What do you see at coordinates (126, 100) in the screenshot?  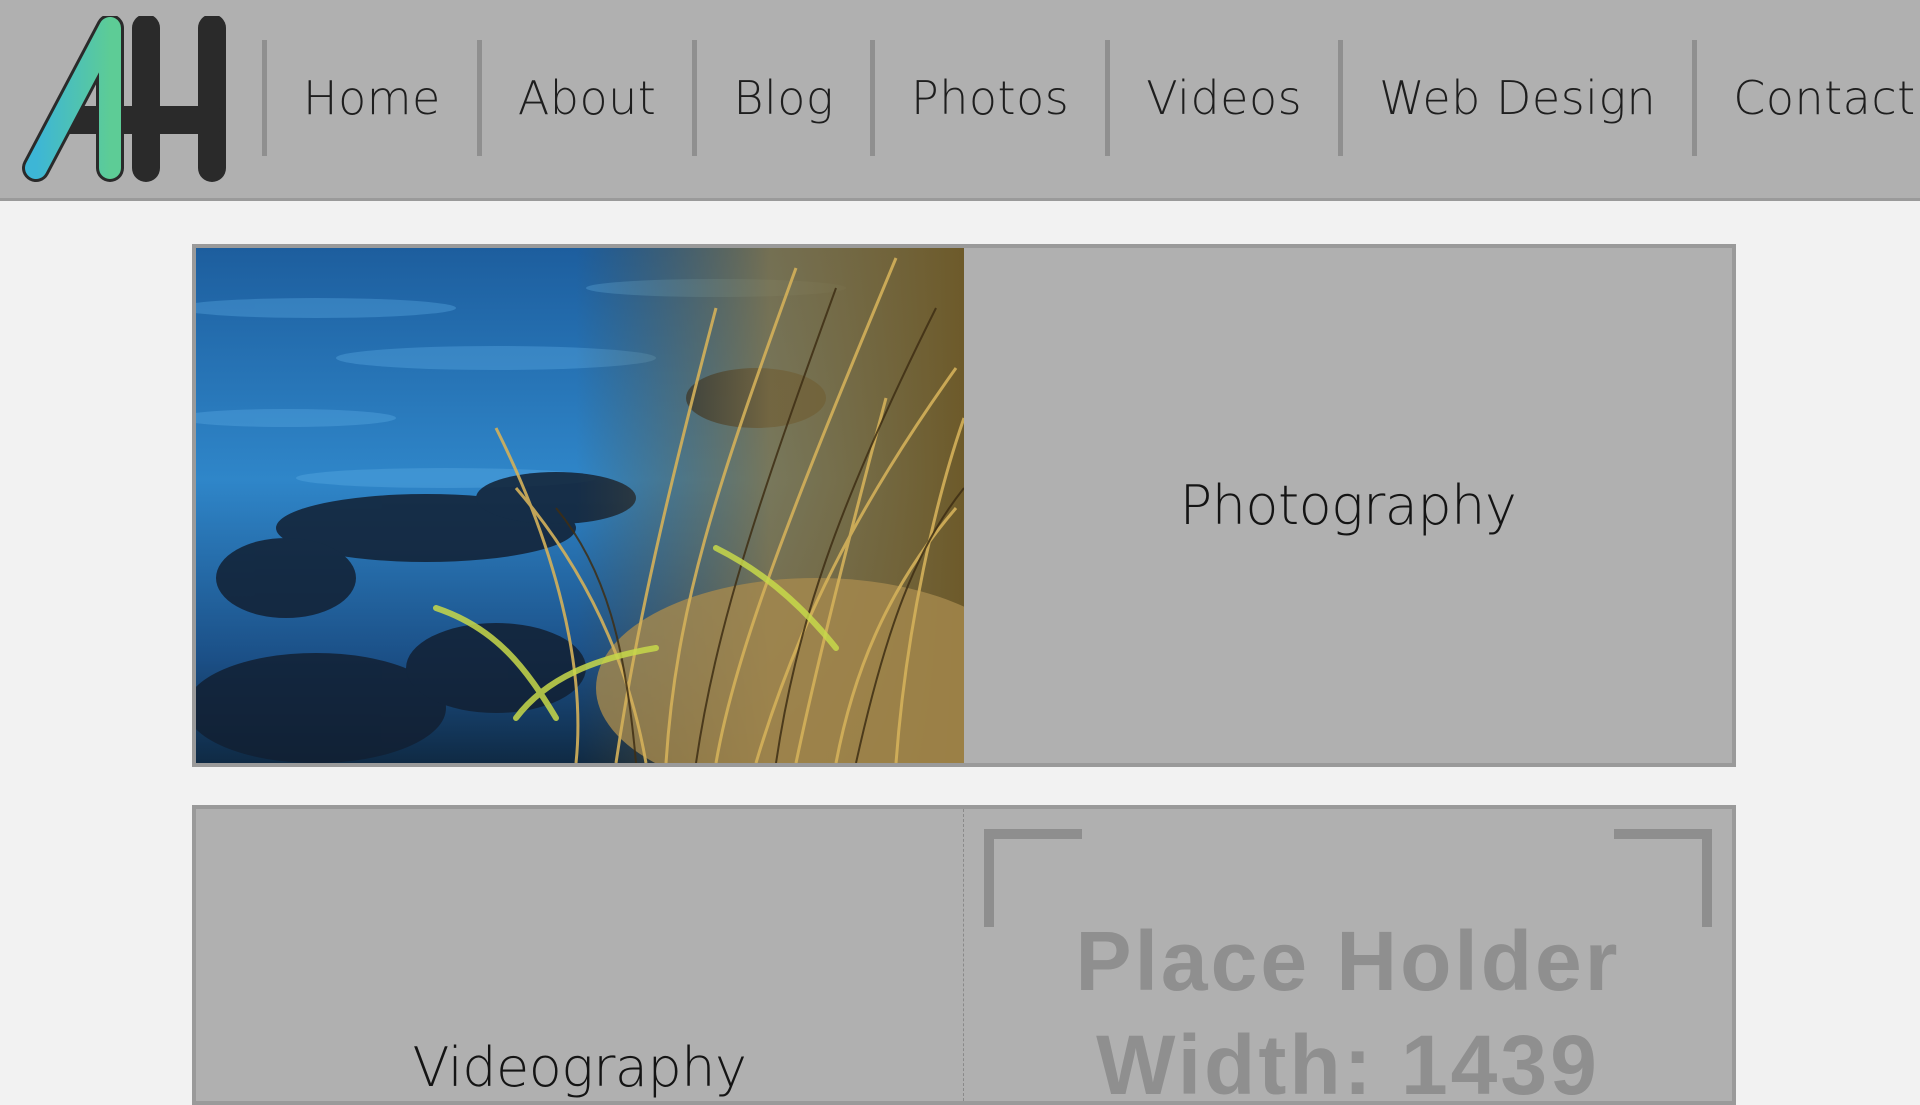 I see `ah-logo` at bounding box center [126, 100].